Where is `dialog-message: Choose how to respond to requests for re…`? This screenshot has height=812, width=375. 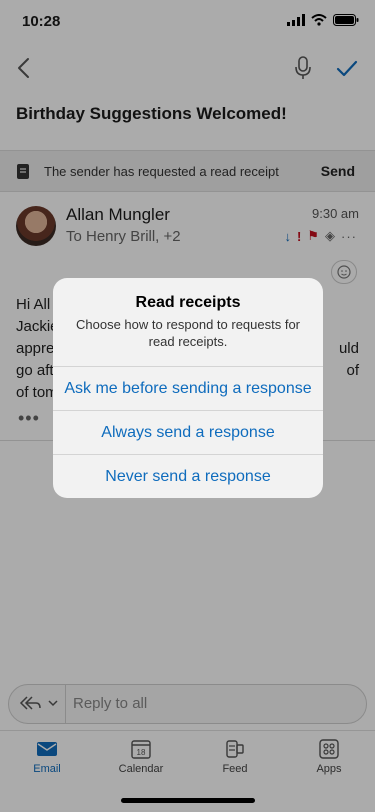
dialog-message: Choose how to respond to requests for re… is located at coordinates (188, 333).